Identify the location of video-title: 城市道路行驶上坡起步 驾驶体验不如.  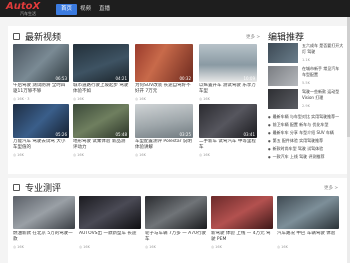
(101, 89).